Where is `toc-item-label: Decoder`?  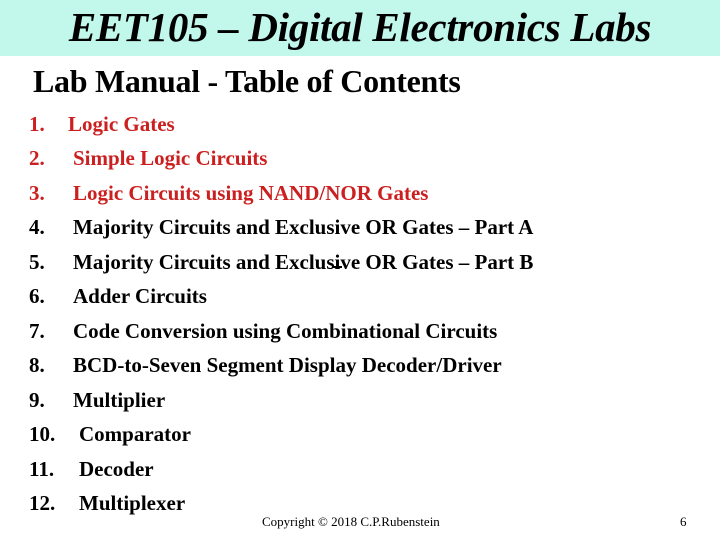 toc-item-label: Decoder is located at coordinates (116, 468).